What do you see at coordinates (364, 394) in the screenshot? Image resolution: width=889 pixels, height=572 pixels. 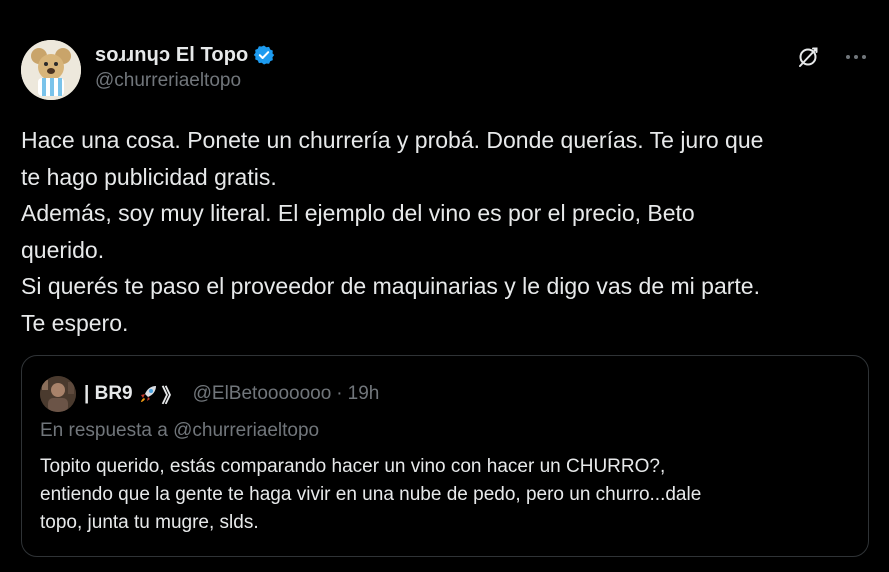 I see `quoted-timestamp: 19h` at bounding box center [364, 394].